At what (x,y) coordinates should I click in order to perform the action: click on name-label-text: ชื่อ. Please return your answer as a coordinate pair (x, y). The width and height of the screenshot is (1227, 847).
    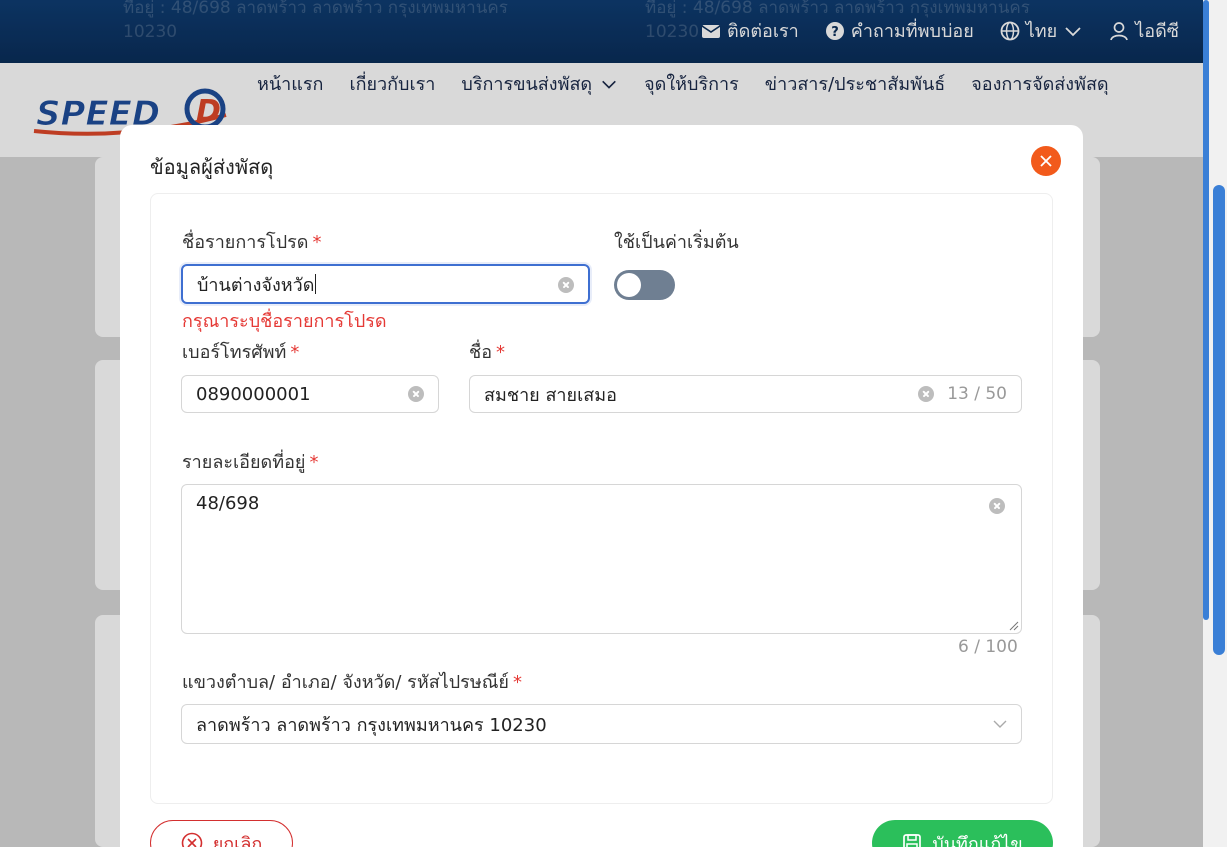
    Looking at the image, I should click on (481, 352).